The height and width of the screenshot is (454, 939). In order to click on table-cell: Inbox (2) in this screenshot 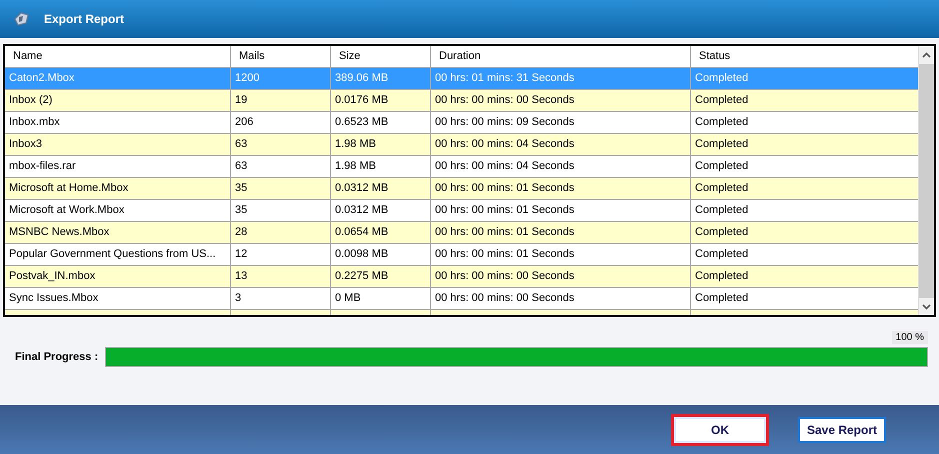, I will do `click(118, 100)`.